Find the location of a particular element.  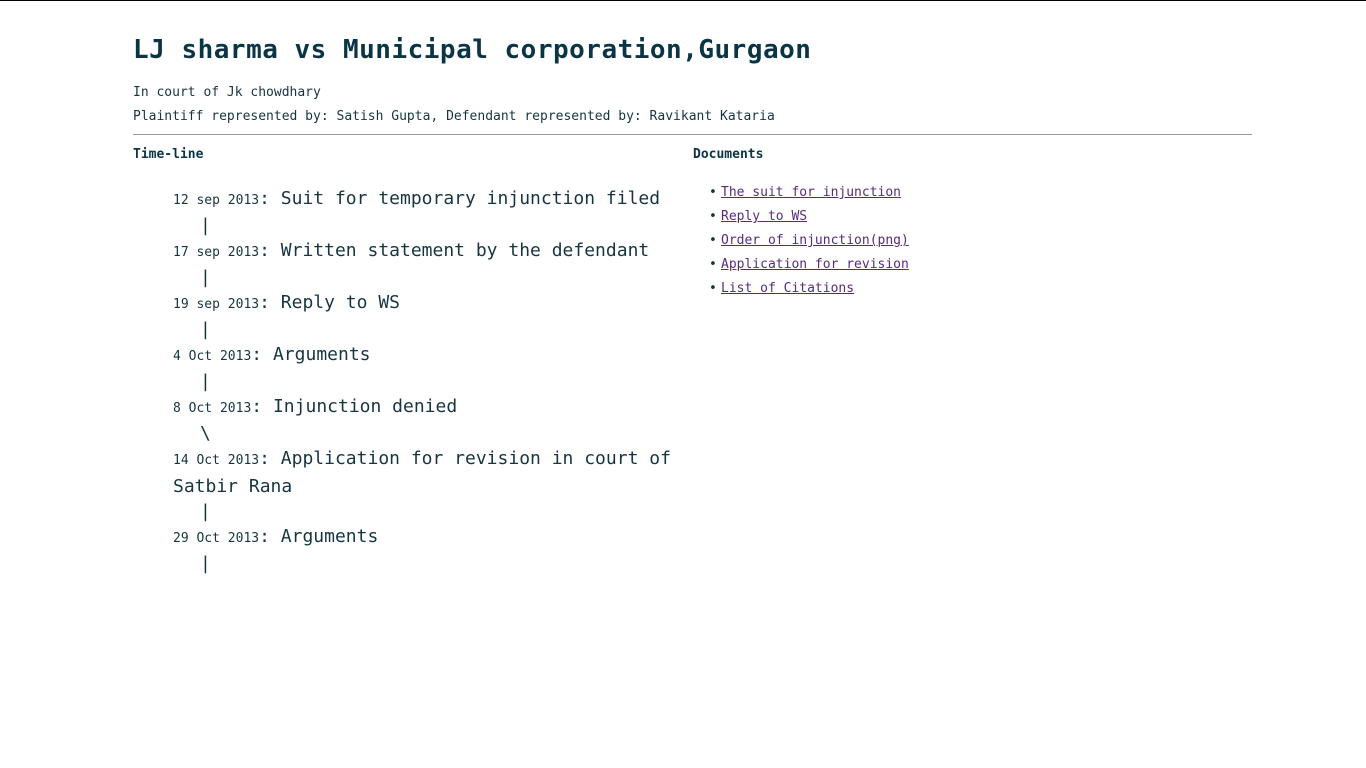

timeline-event: 8 Oct 2013: Injunction denied is located at coordinates (315, 406).